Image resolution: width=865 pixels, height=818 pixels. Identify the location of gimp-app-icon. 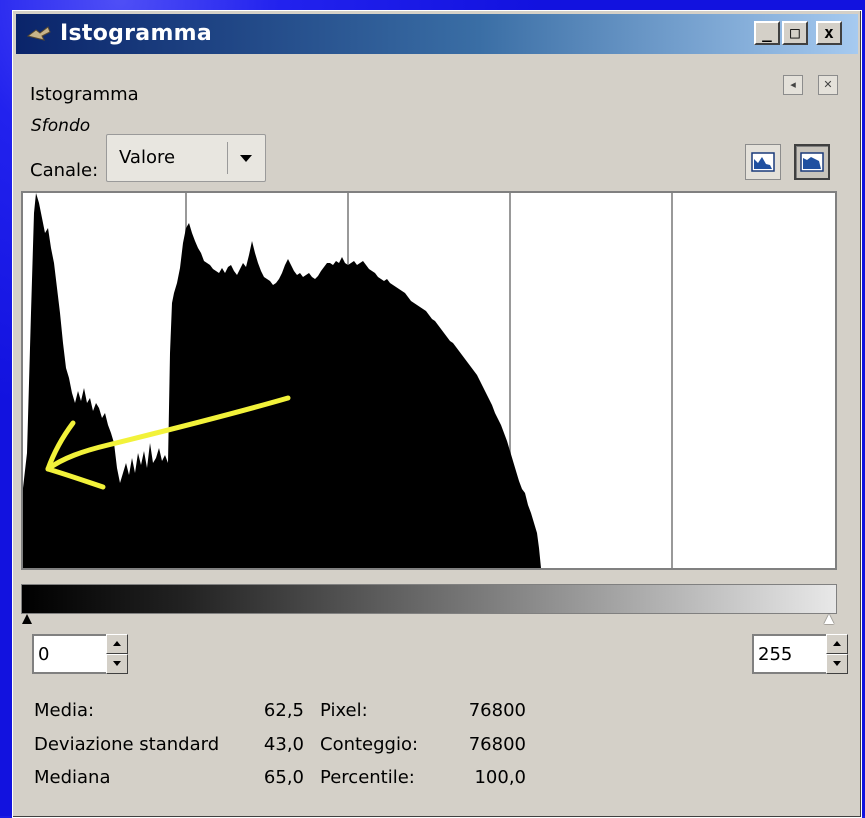
(38, 33).